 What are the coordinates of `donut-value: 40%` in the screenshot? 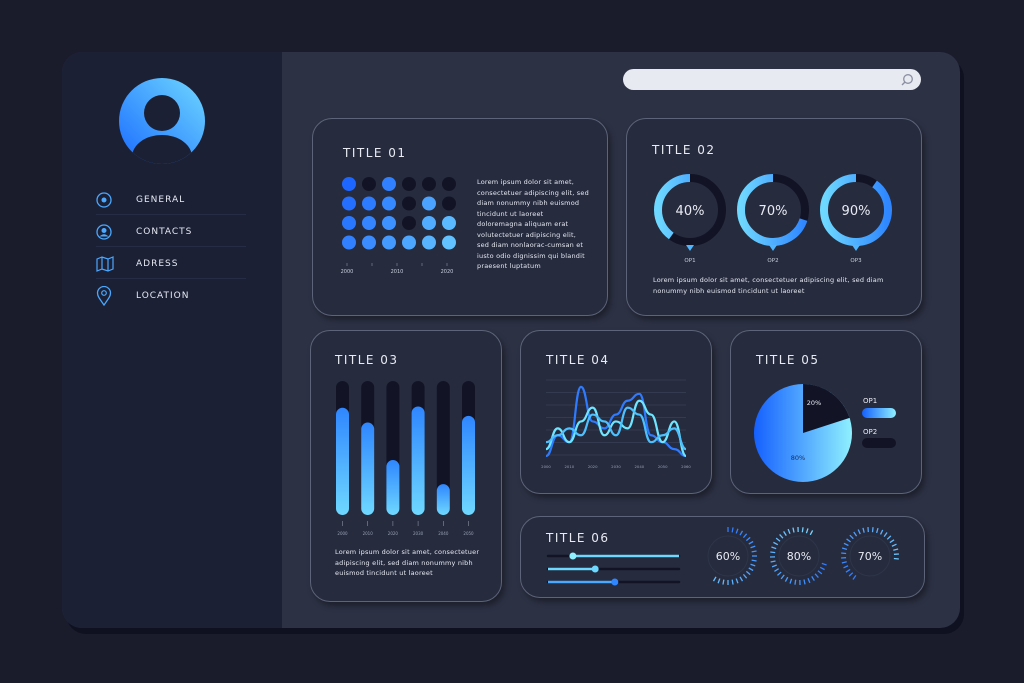 It's located at (690, 211).